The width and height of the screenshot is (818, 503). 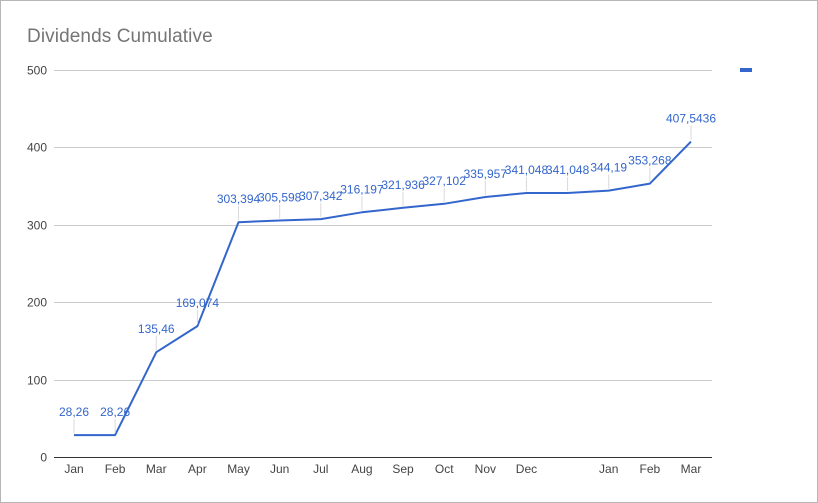 What do you see at coordinates (485, 469) in the screenshot?
I see `x-tick-label: Nov` at bounding box center [485, 469].